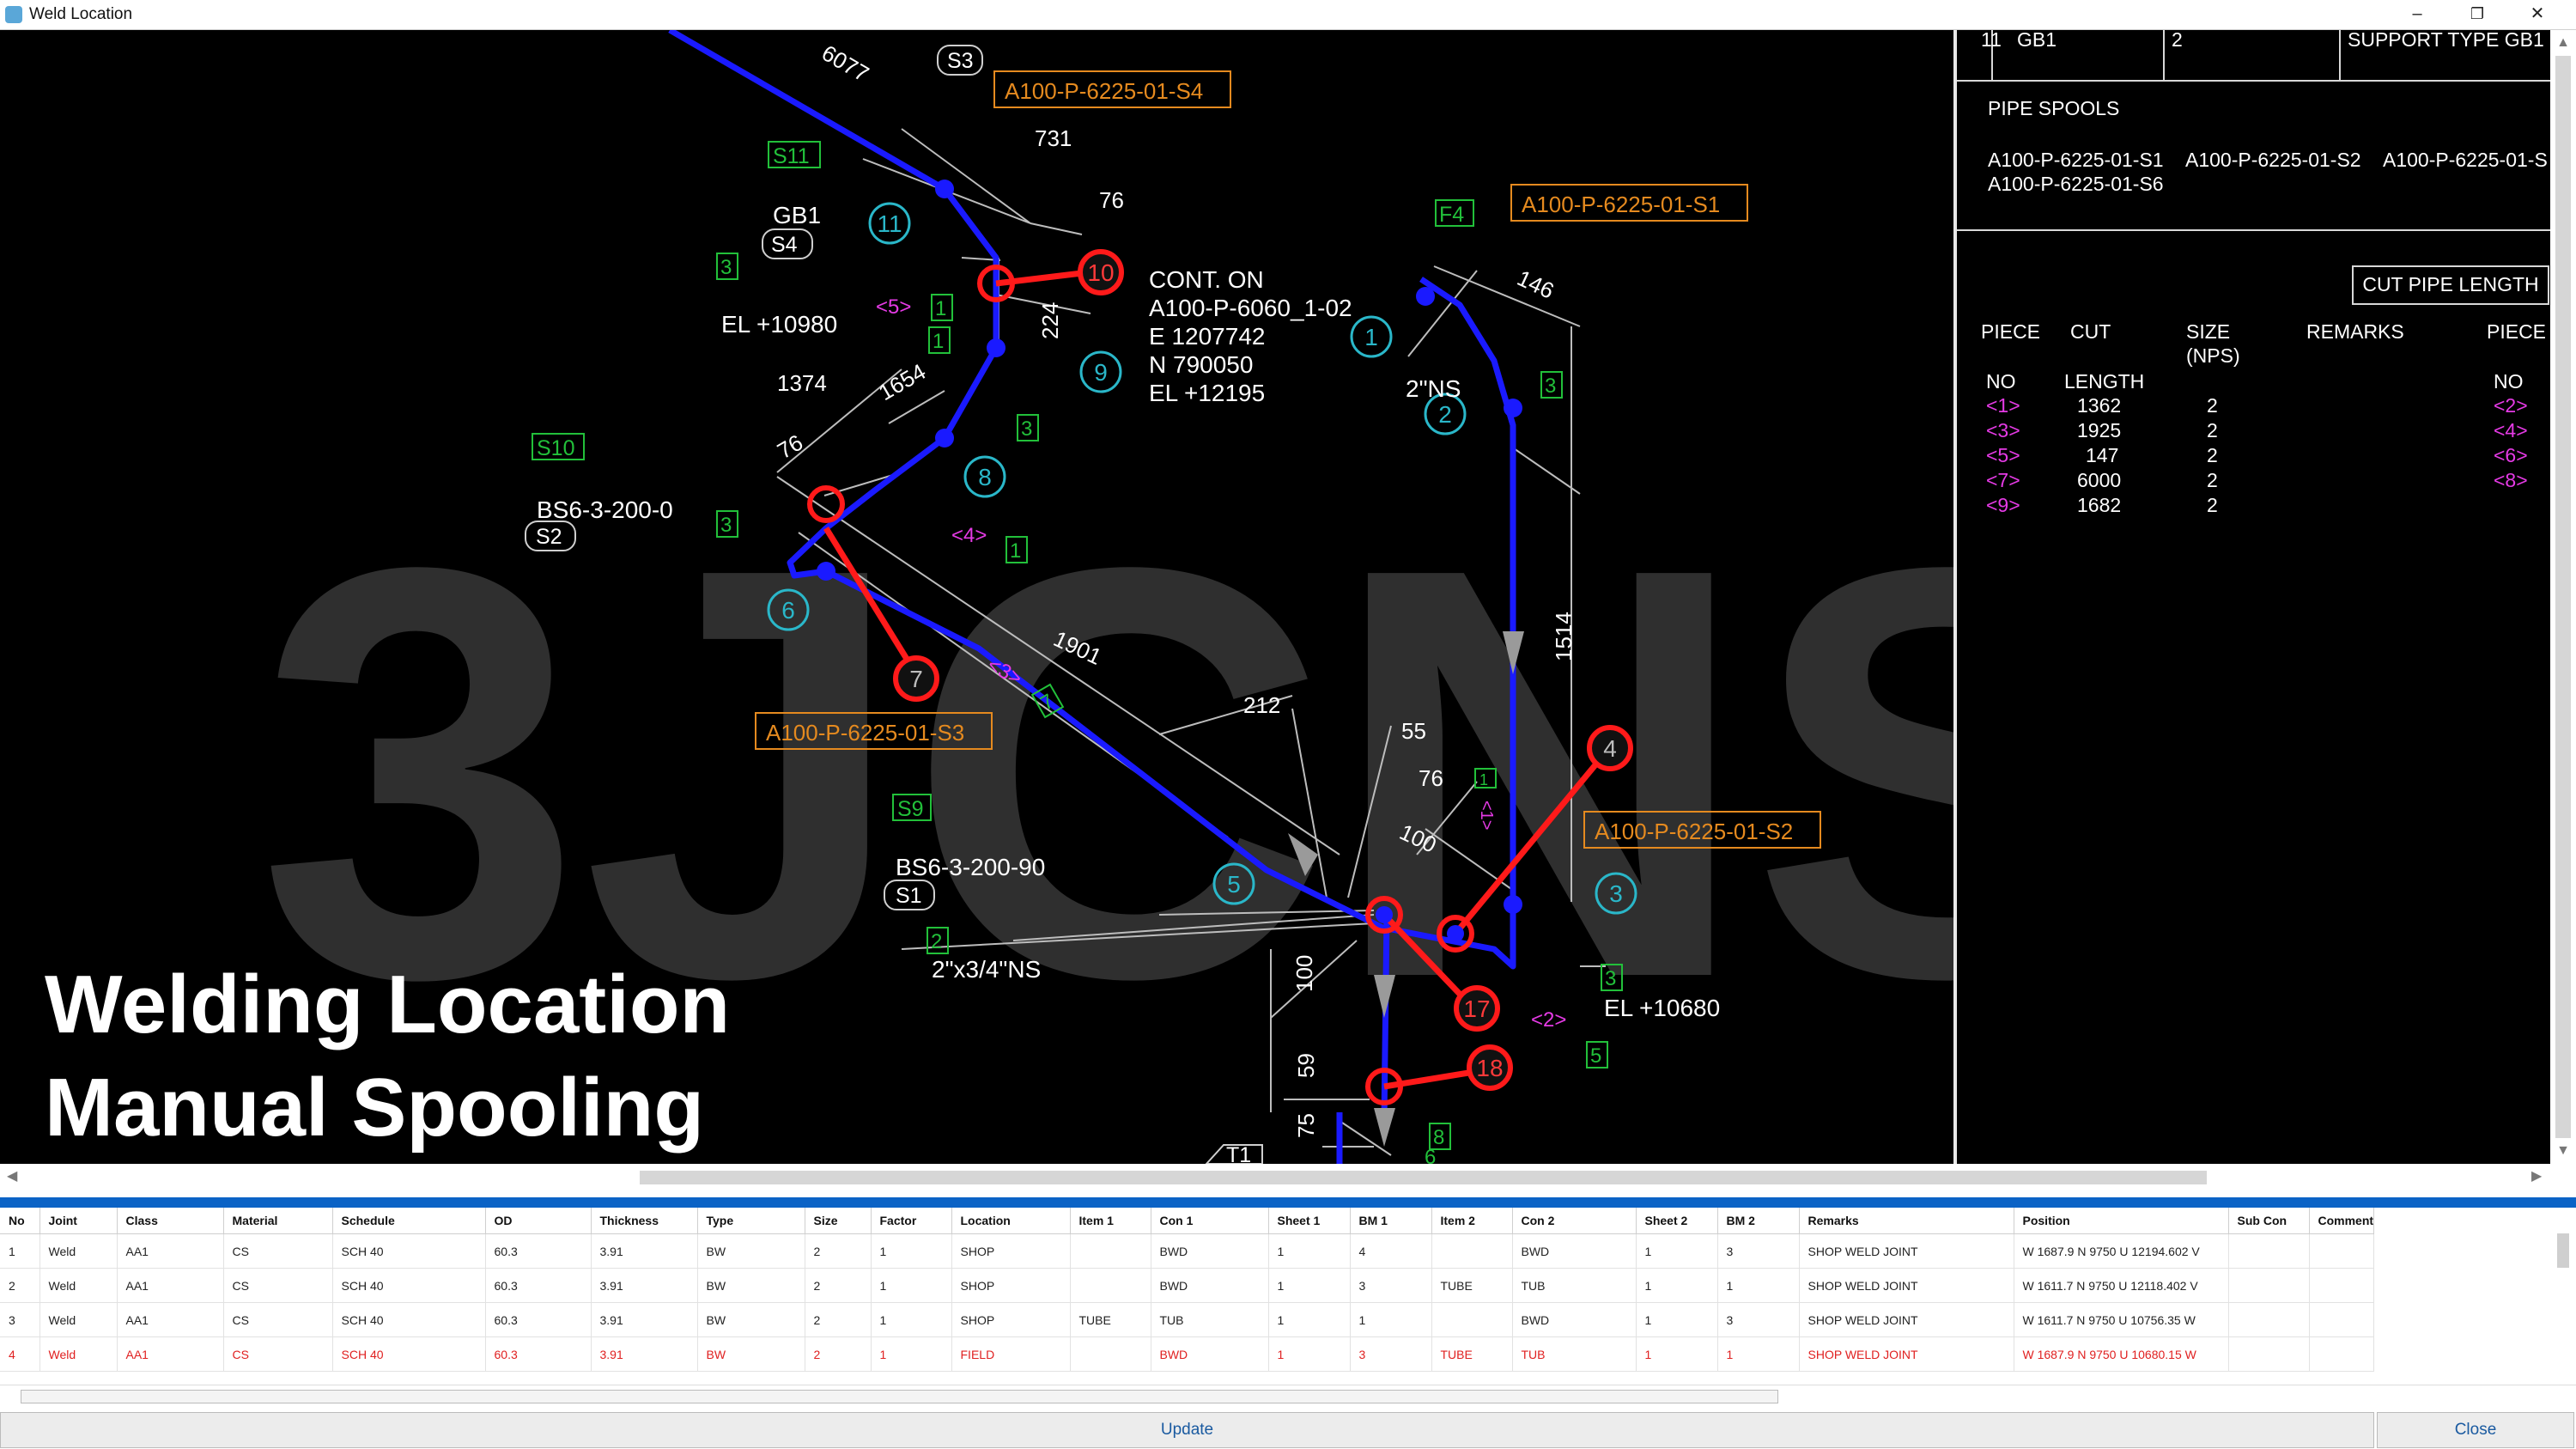  Describe the element at coordinates (2121, 1285) in the screenshot. I see `table-cell: W 1611.7 N 9750 U 12118.402 V` at that location.